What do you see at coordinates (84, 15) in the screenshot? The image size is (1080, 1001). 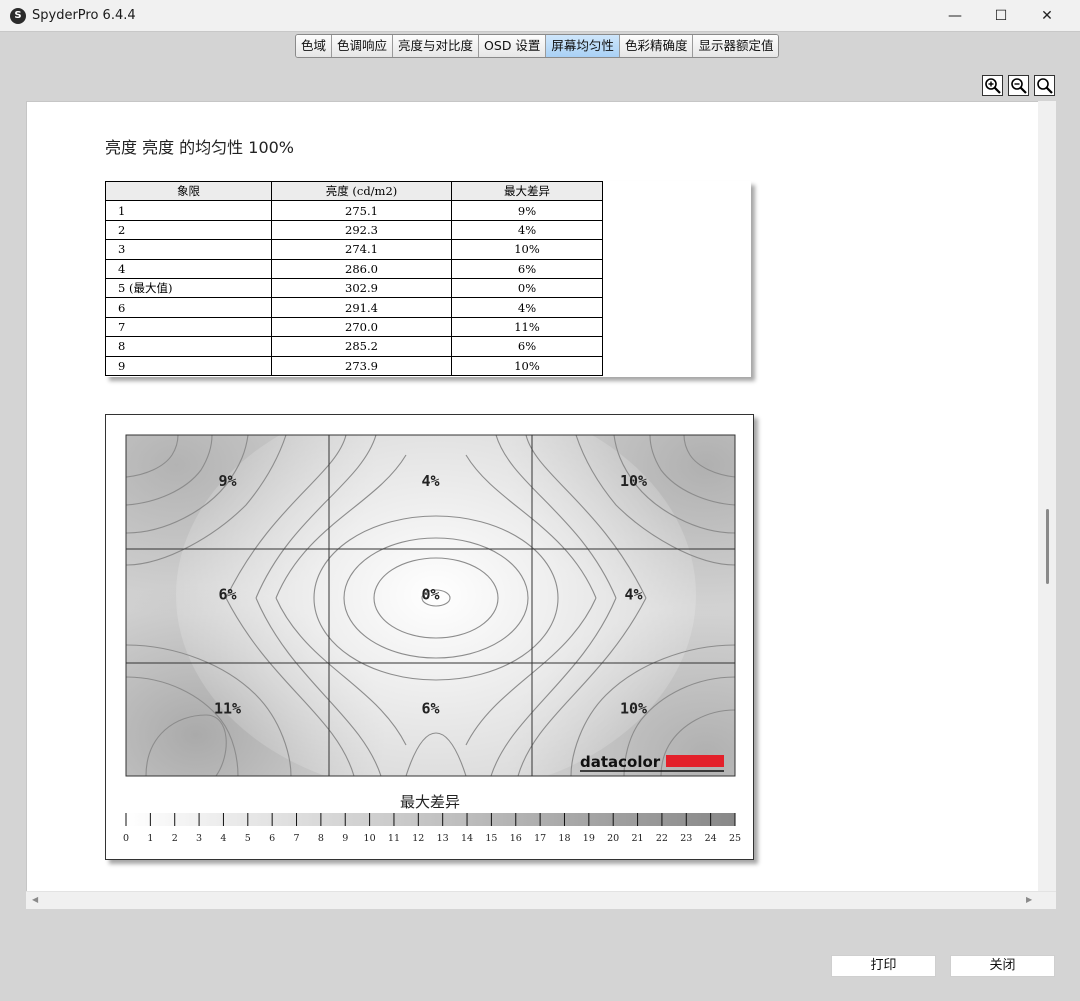 I see `window-title: SpyderPro 6.4.4` at bounding box center [84, 15].